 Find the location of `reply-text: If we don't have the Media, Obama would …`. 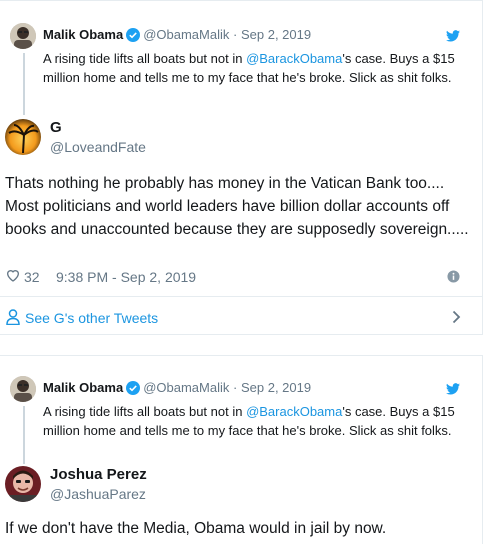

reply-text: If we don't have the Media, Obama would … is located at coordinates (196, 528).